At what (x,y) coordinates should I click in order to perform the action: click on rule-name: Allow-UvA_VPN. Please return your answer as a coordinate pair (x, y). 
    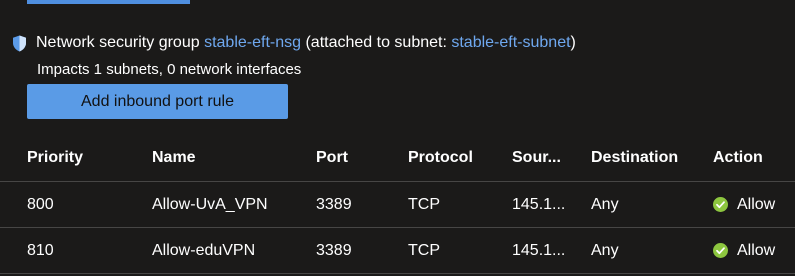
    Looking at the image, I should click on (210, 204).